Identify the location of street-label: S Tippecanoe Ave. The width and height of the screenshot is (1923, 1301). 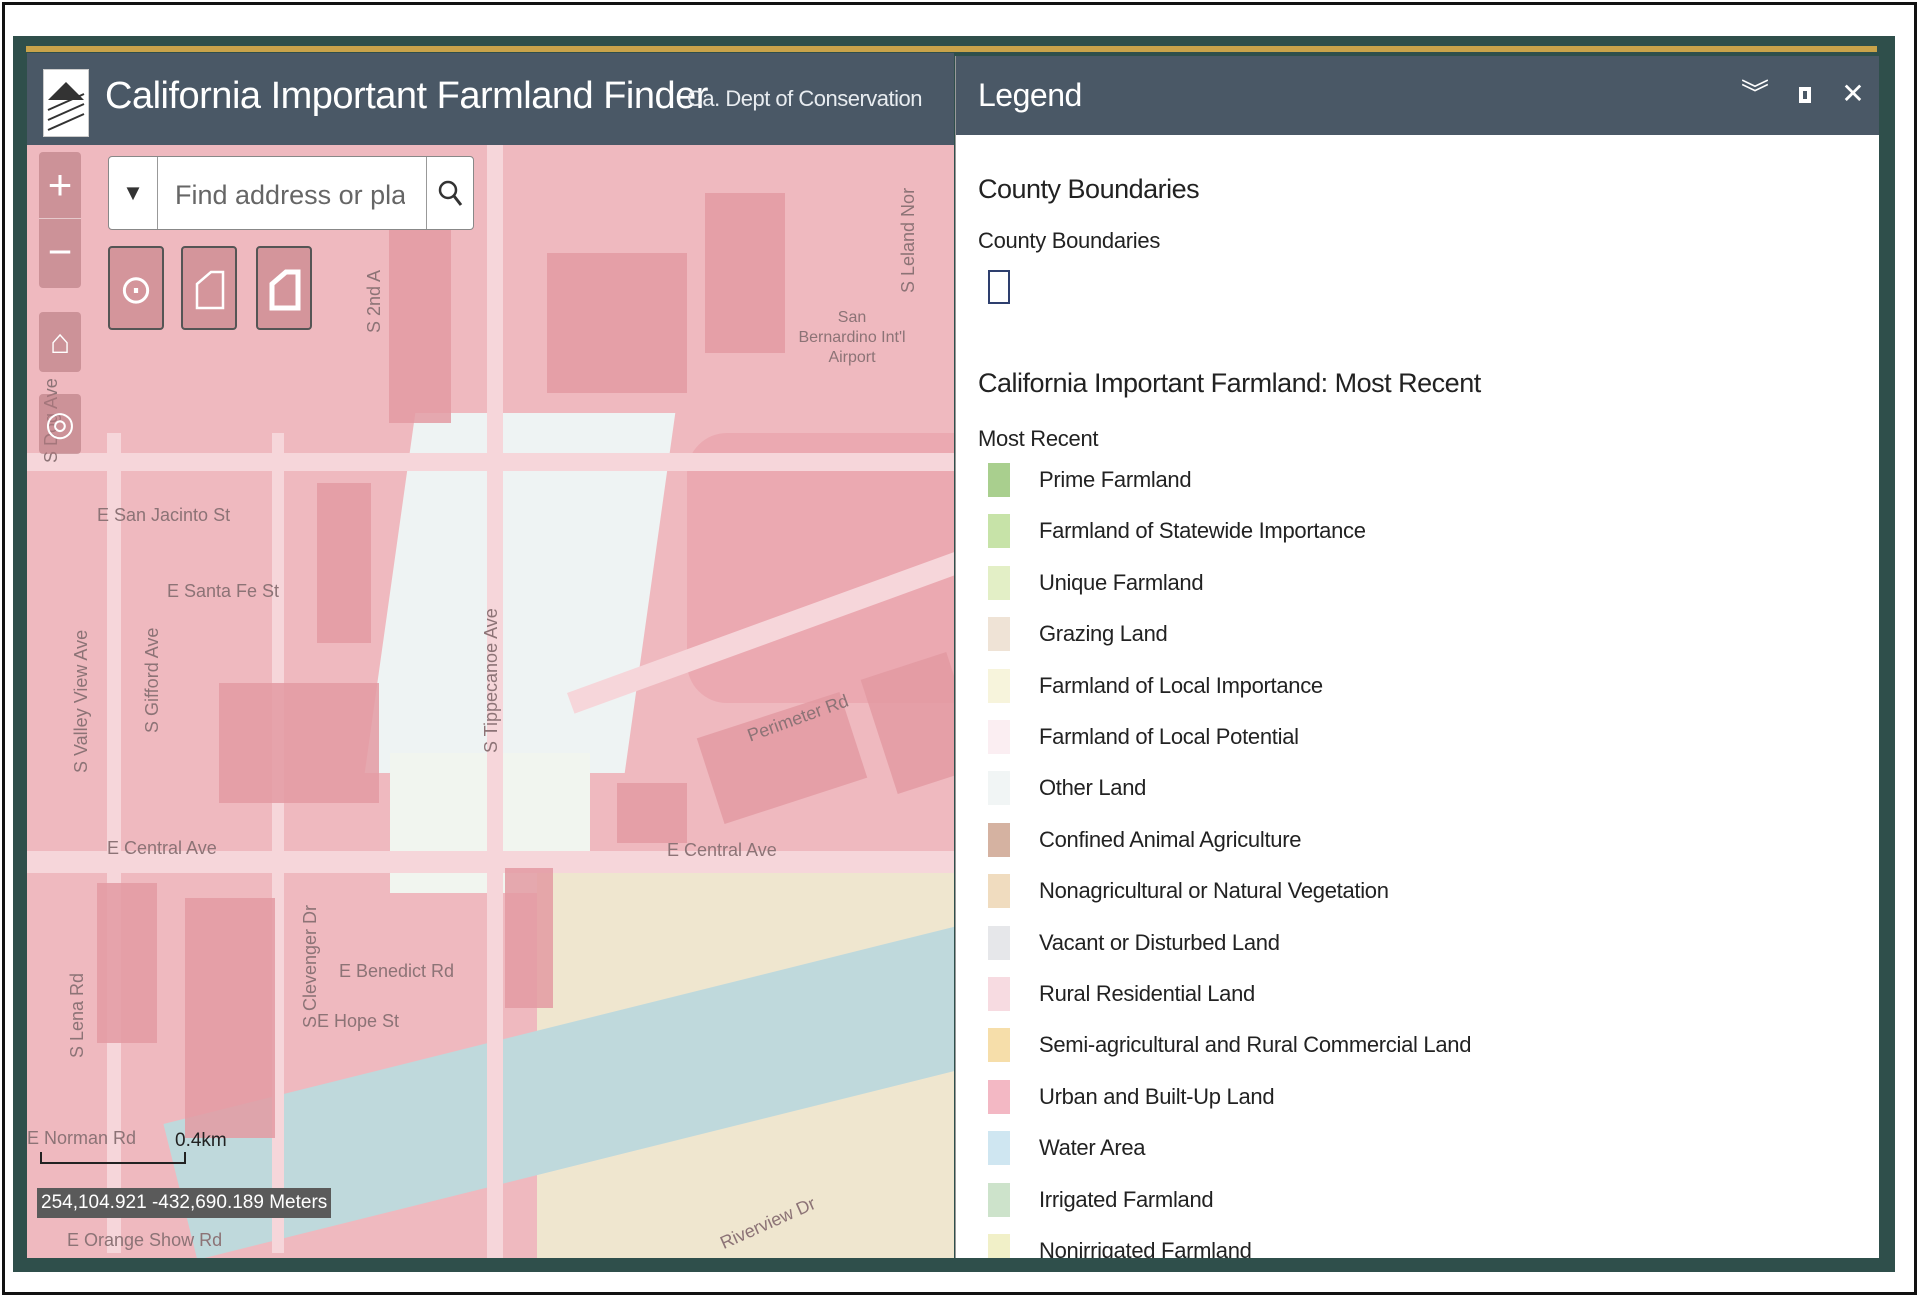
(491, 680).